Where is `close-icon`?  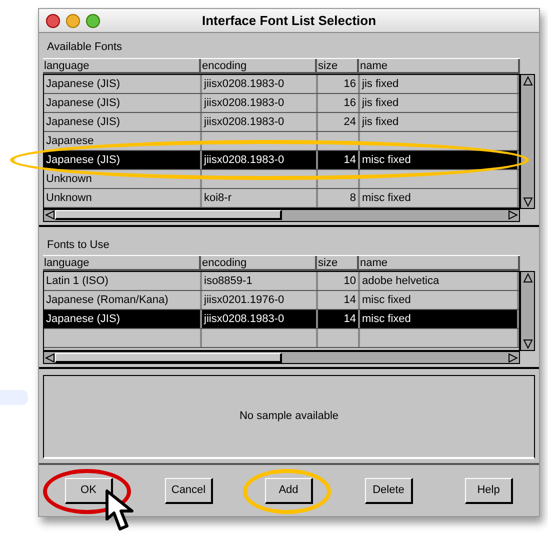 close-icon is located at coordinates (53, 21).